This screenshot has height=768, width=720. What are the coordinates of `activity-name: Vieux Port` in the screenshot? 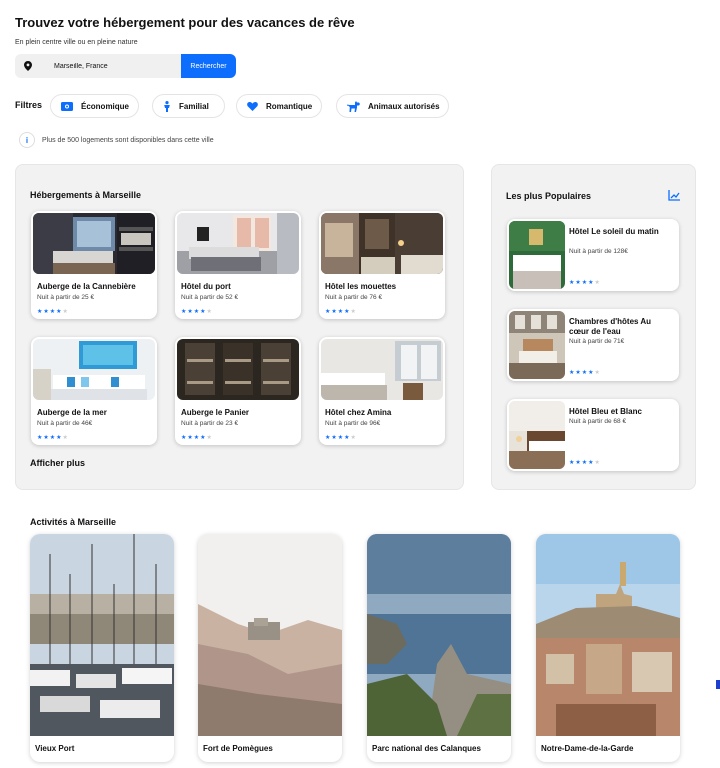 It's located at (55, 748).